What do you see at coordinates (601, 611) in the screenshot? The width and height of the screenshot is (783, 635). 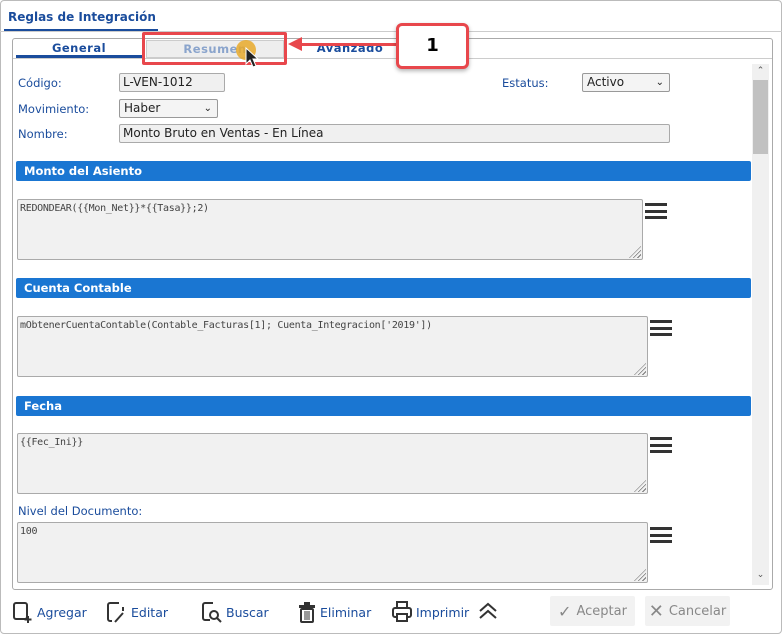 I see `aceptar-label: Aceptar` at bounding box center [601, 611].